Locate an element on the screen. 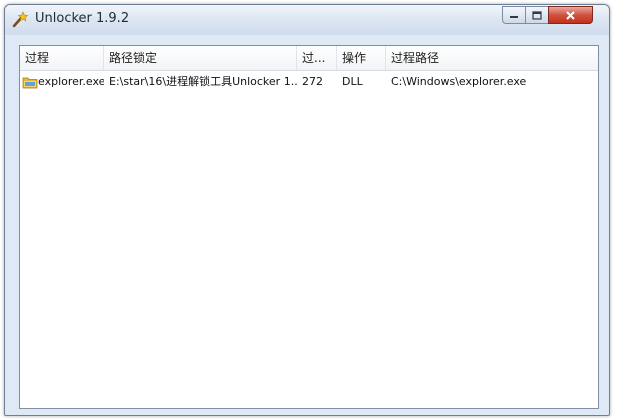 This screenshot has width=618, height=420. folder-icon is located at coordinates (30, 83).